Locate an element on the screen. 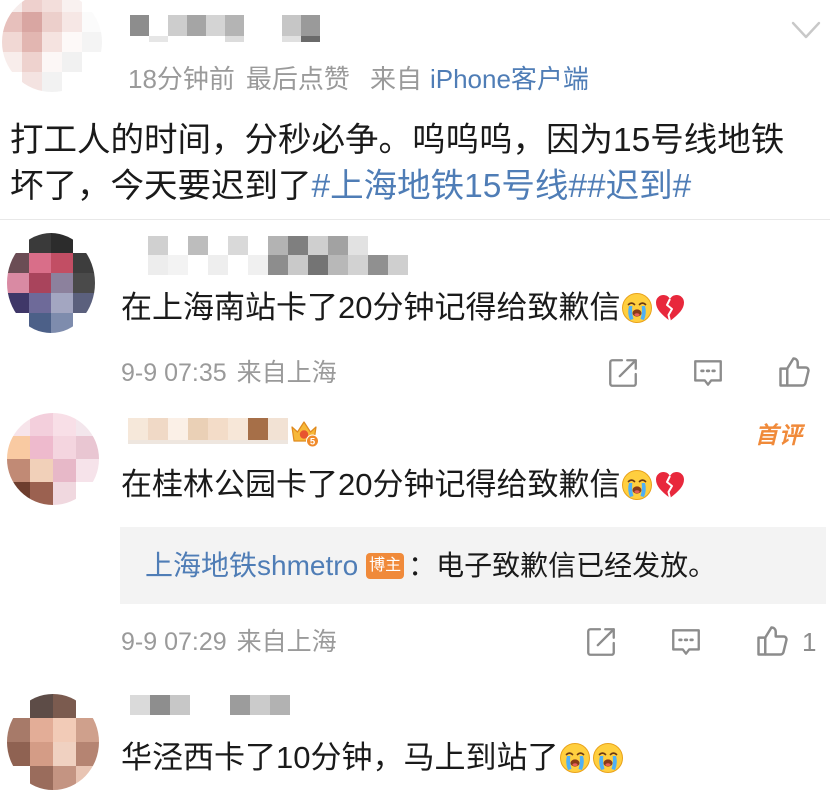 The width and height of the screenshot is (830, 794). first-comment-tag: 首评 is located at coordinates (779, 435).